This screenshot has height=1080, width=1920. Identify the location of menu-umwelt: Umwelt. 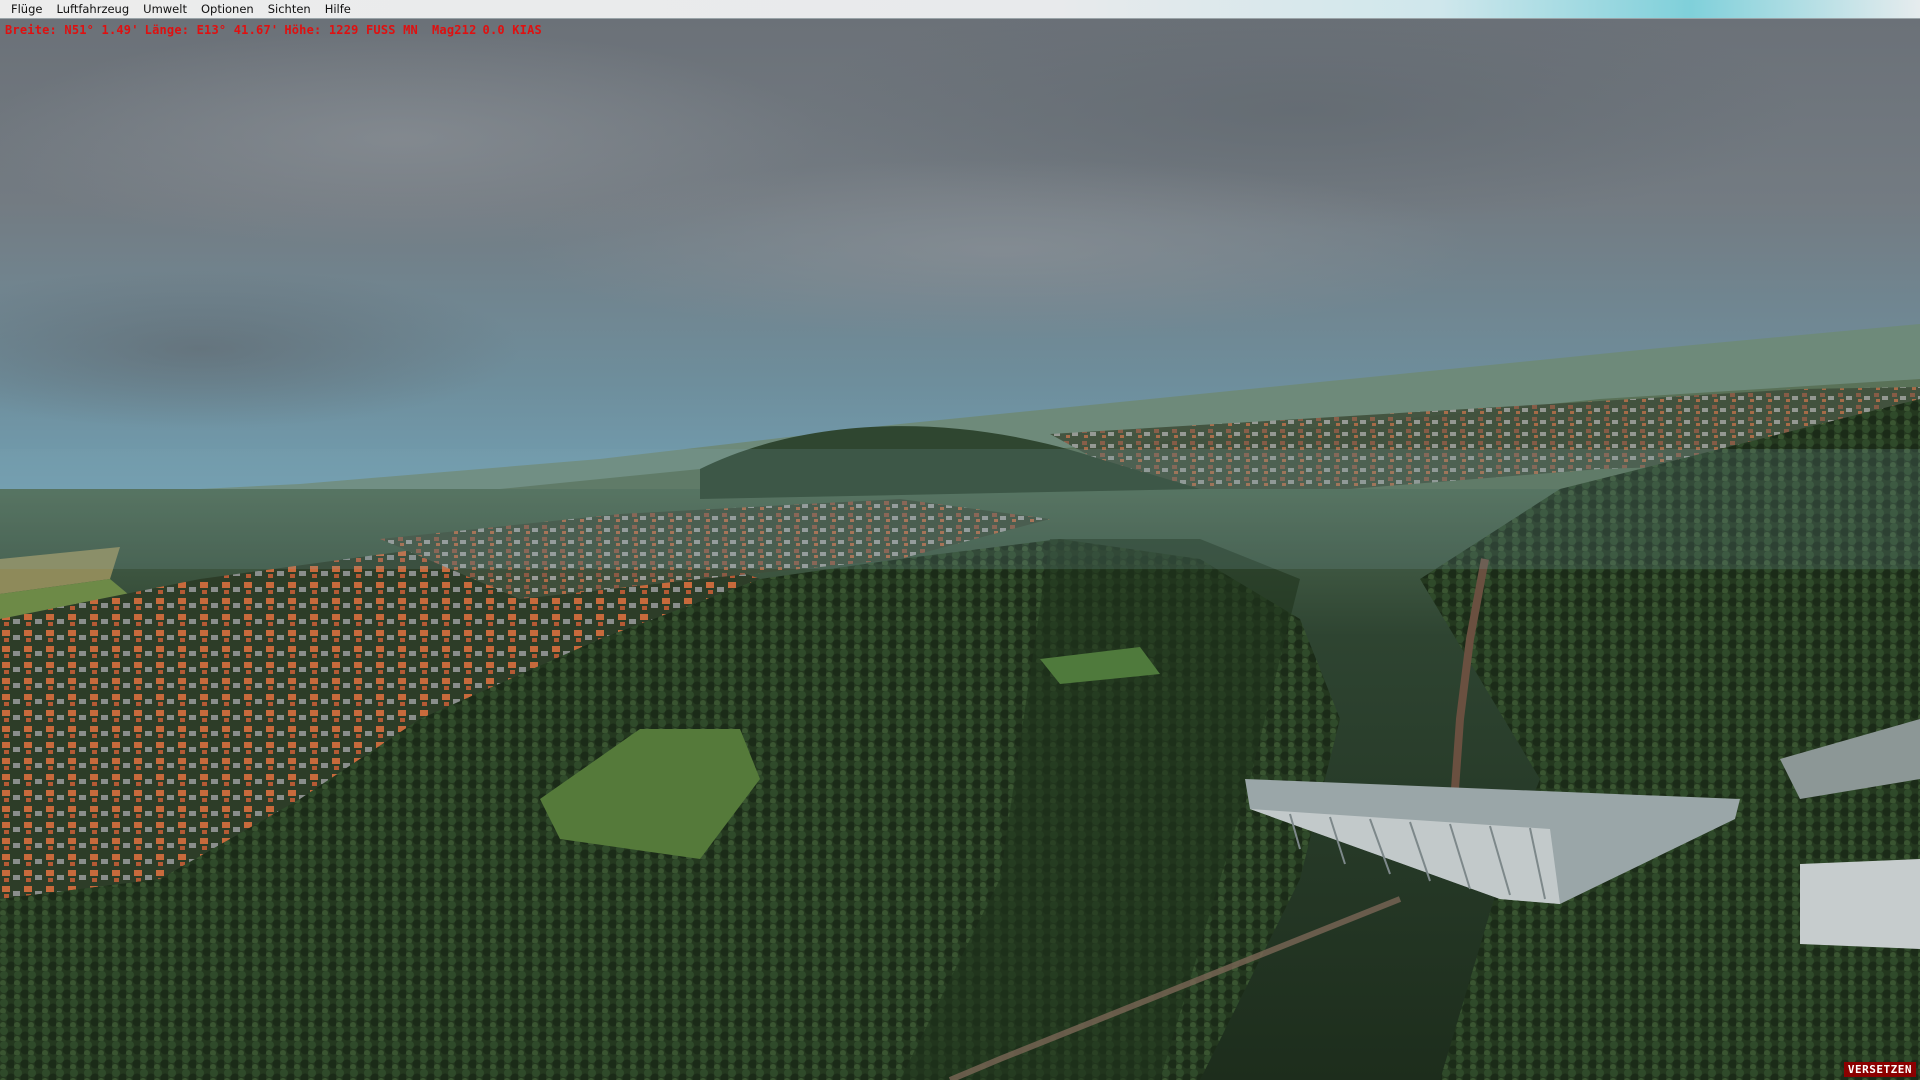
(165, 9).